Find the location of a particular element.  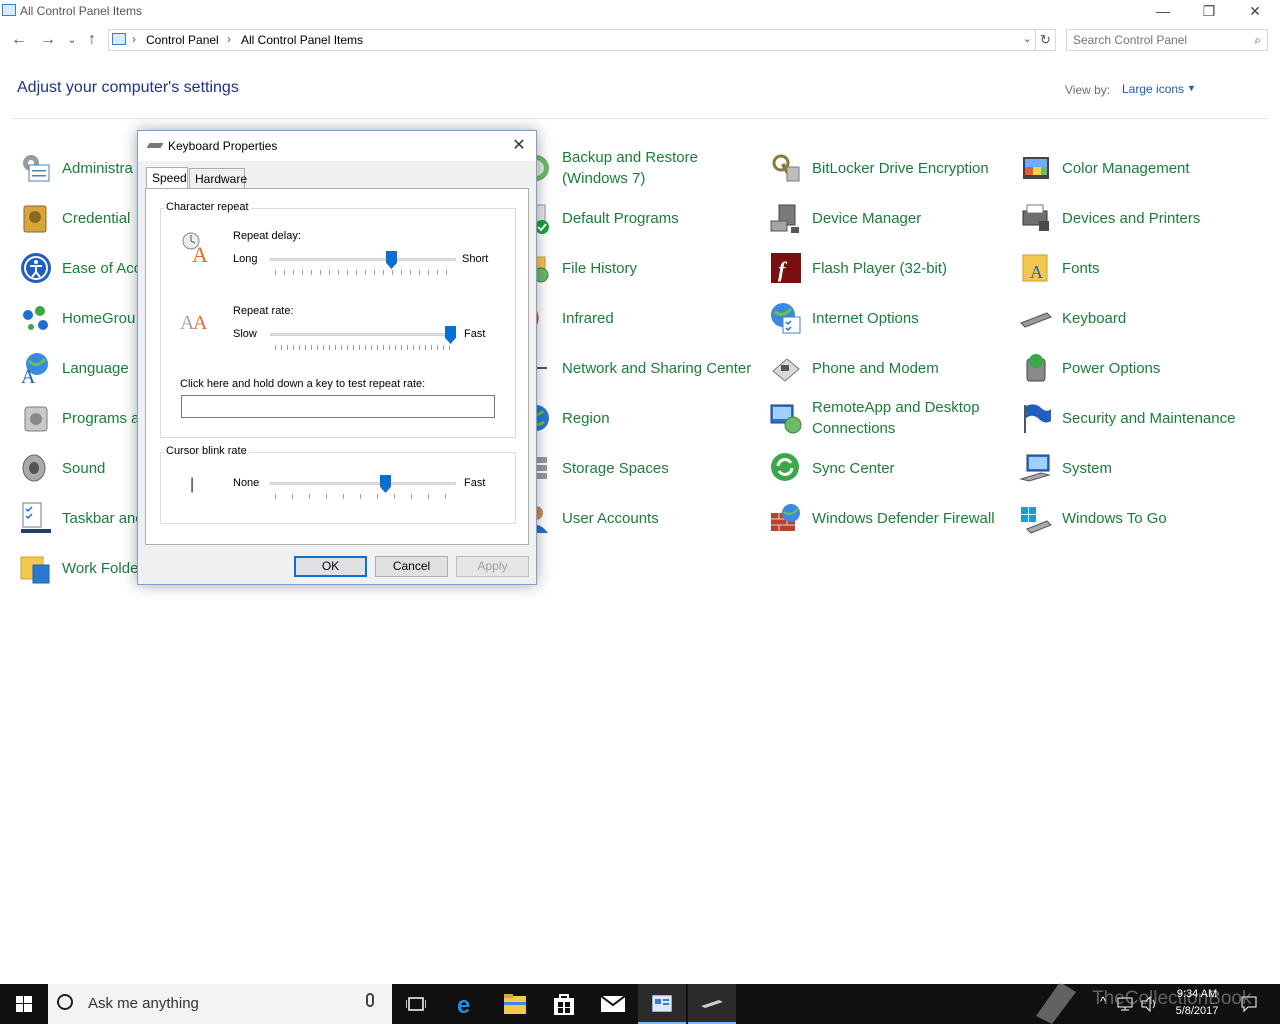

cp-item-remoteapp: RemoteApp and Desktop Connections is located at coordinates (891, 418).